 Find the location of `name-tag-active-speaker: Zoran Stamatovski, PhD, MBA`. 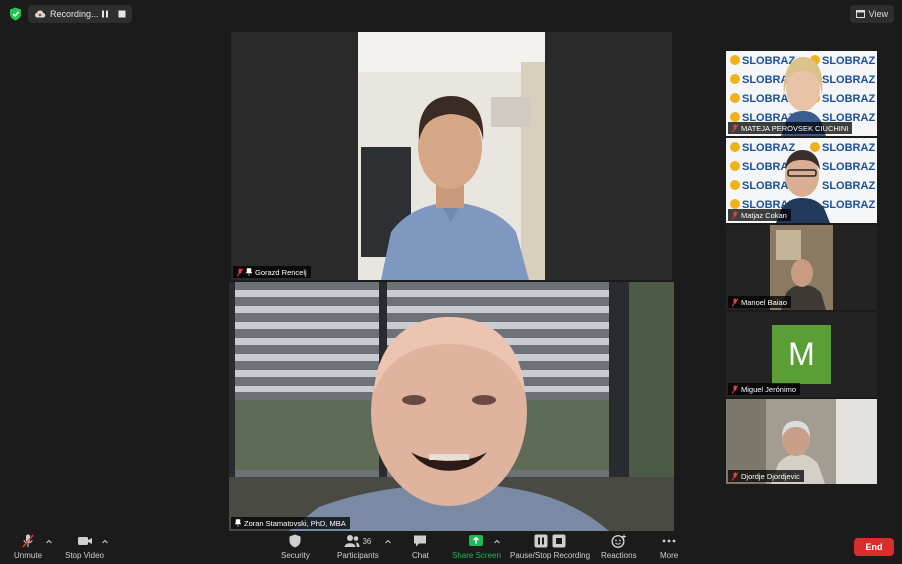

name-tag-active-speaker: Zoran Stamatovski, PhD, MBA is located at coordinates (290, 523).